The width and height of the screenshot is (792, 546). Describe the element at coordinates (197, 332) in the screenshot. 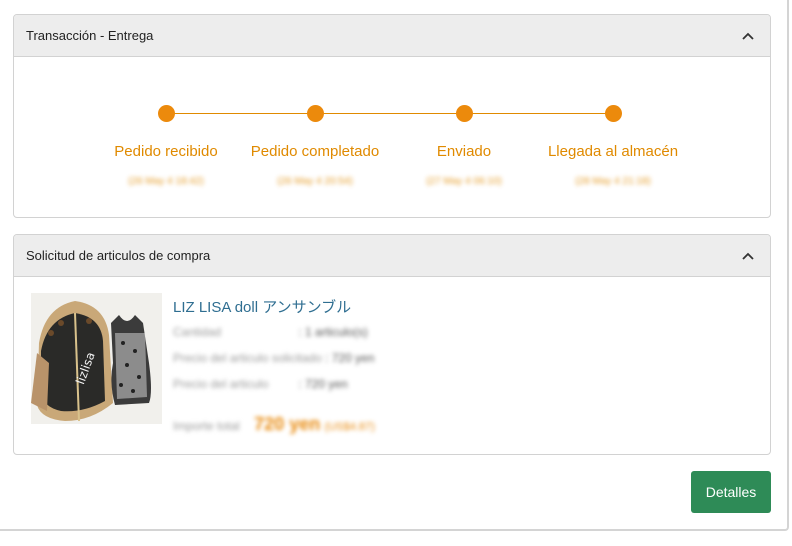

I see `quantity-label: Cantidad` at that location.